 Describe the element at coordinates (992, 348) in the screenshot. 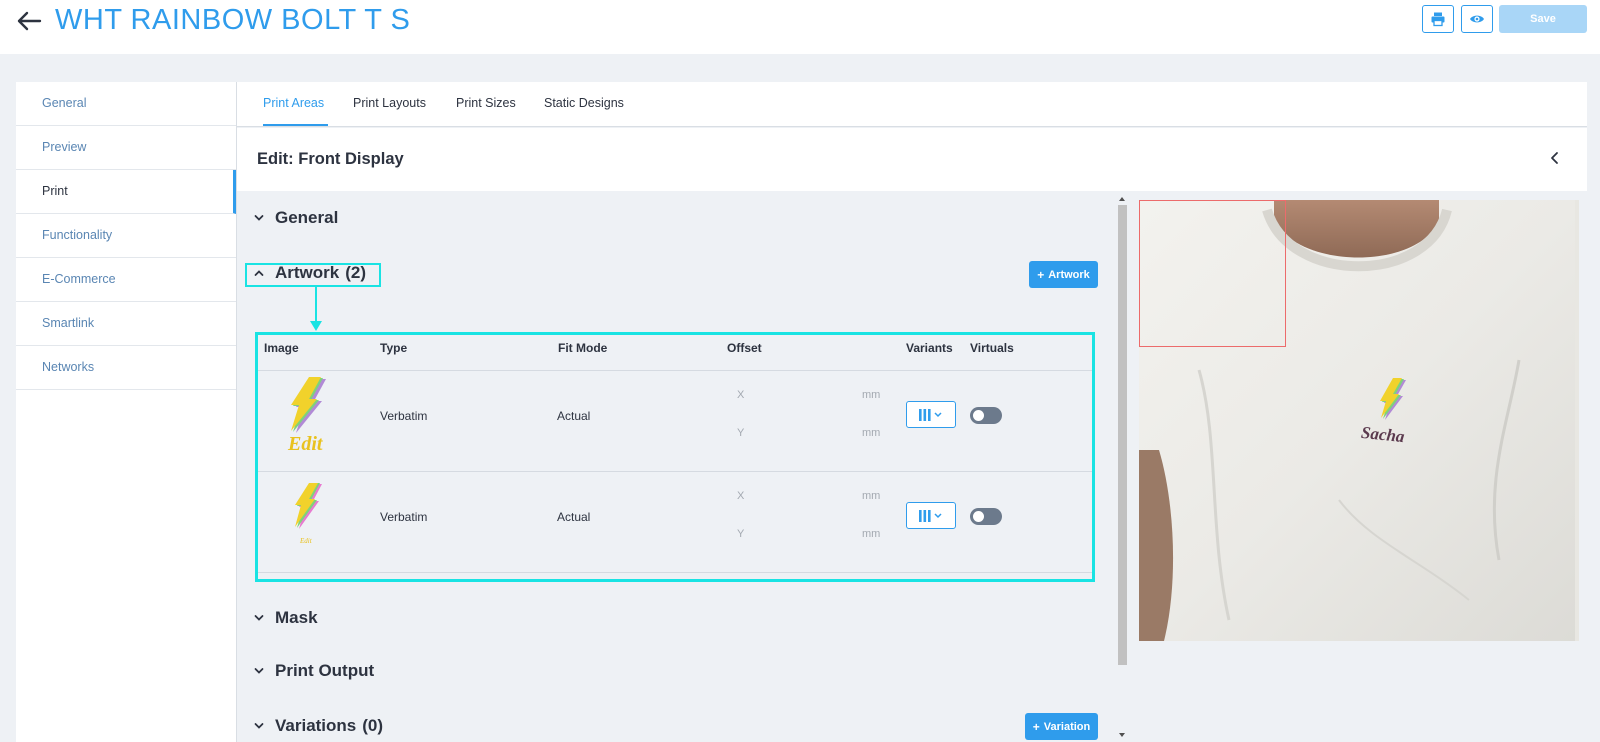

I see `col-virtuals: Virtuals` at that location.